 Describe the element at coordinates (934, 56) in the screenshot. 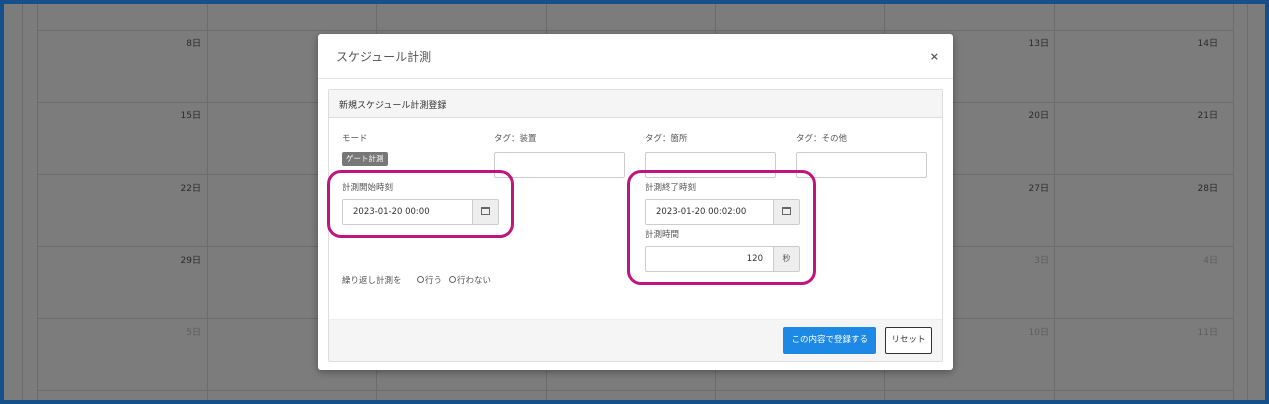

I see `close-icon: ×` at that location.